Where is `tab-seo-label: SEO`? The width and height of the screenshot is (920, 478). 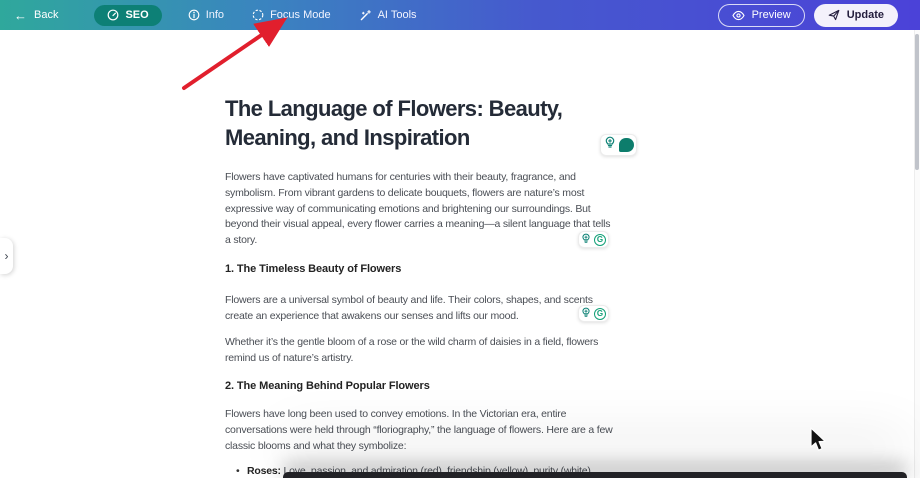
tab-seo-label: SEO is located at coordinates (137, 15).